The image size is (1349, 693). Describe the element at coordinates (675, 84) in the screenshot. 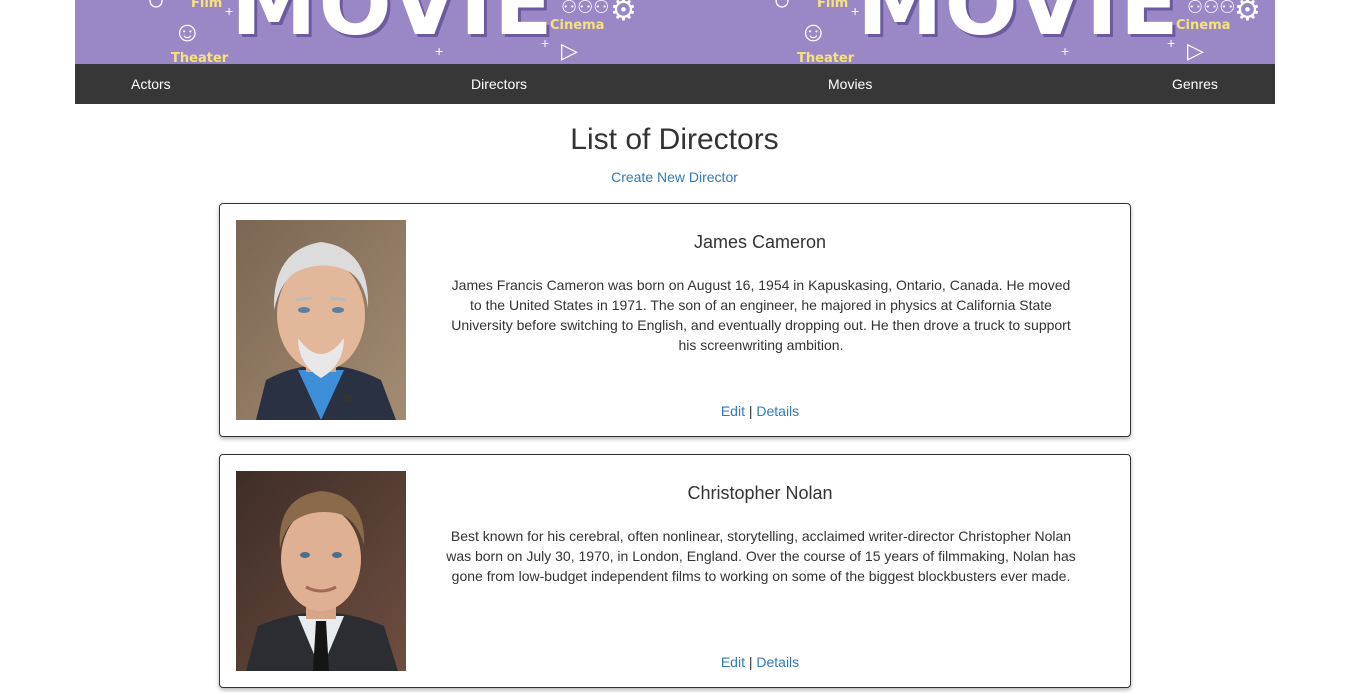

I see `main-nav: Actors Directors Movies Genres` at that location.